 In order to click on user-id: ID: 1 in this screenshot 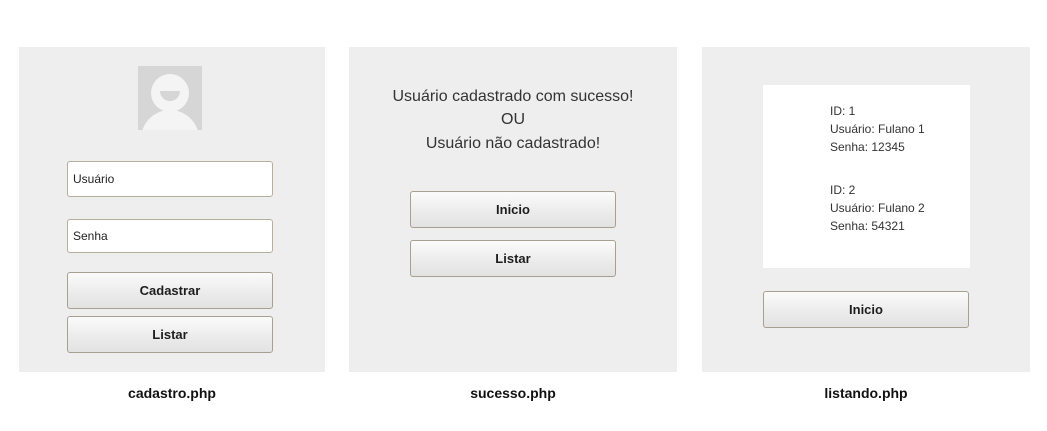, I will do `click(843, 111)`.